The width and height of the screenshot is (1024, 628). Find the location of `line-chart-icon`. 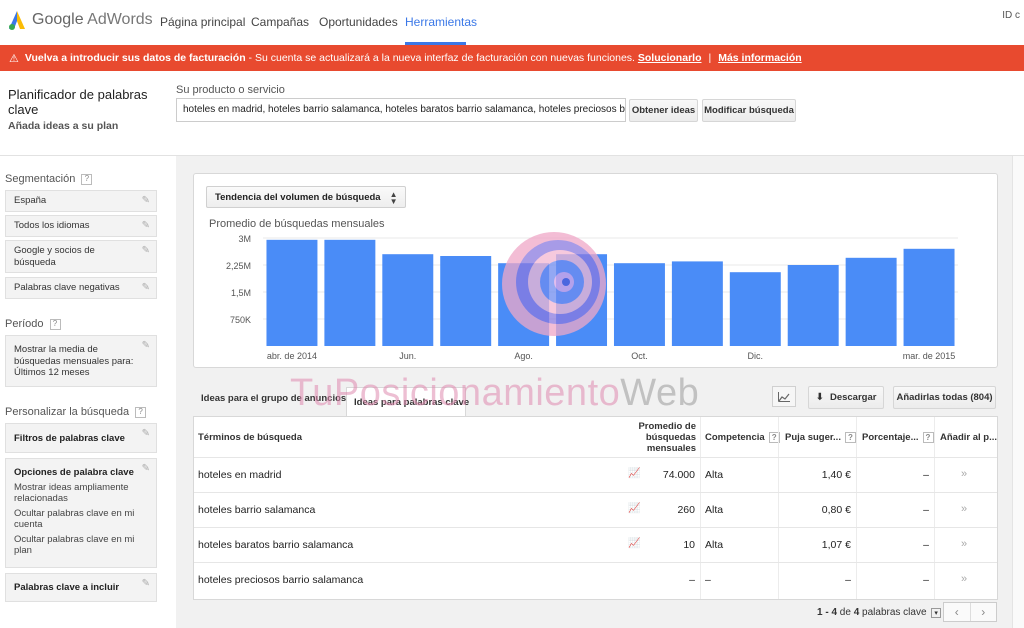

line-chart-icon is located at coordinates (784, 396).